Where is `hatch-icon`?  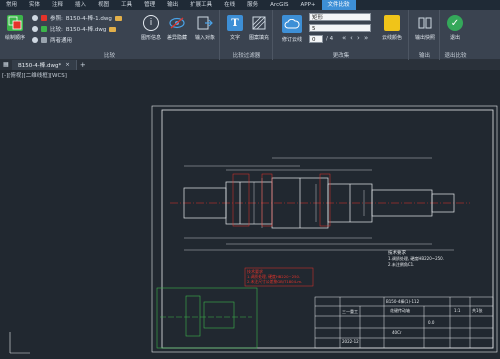
hatch-icon is located at coordinates (259, 23).